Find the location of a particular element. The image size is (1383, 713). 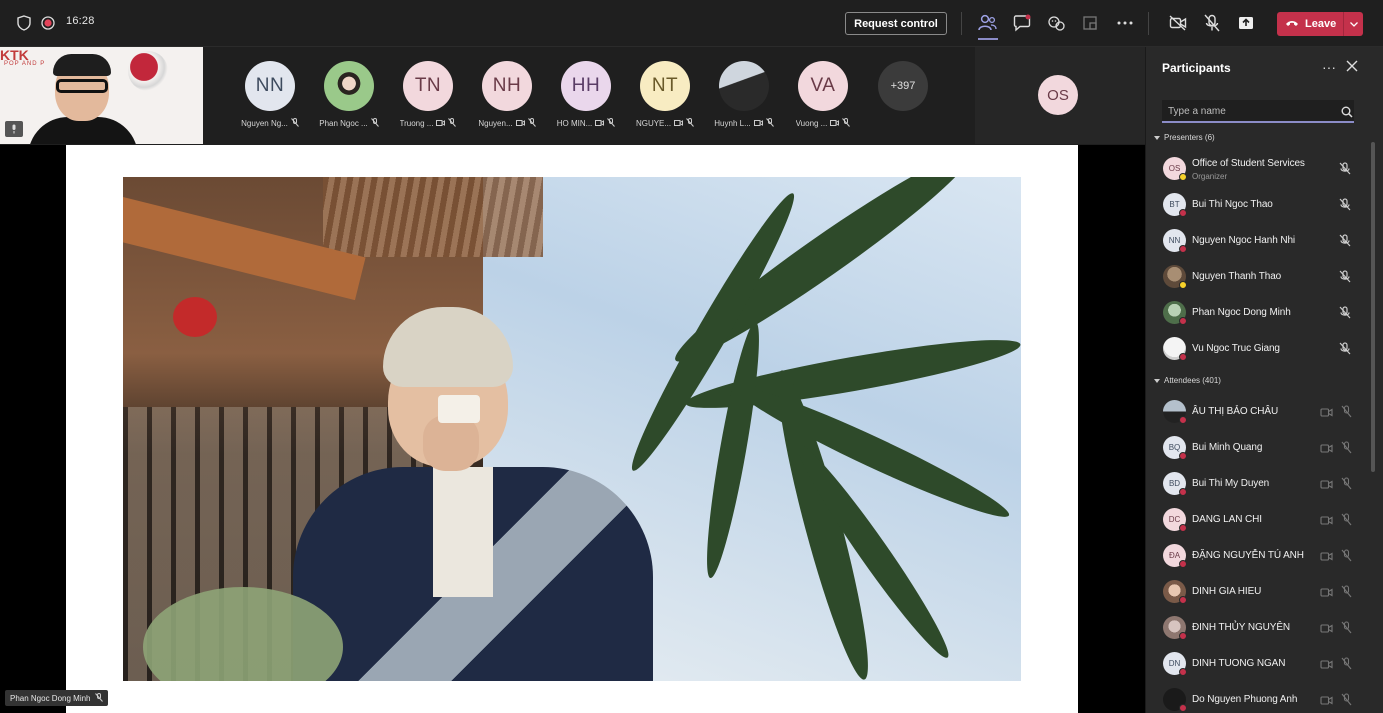

search-field is located at coordinates (1258, 111).